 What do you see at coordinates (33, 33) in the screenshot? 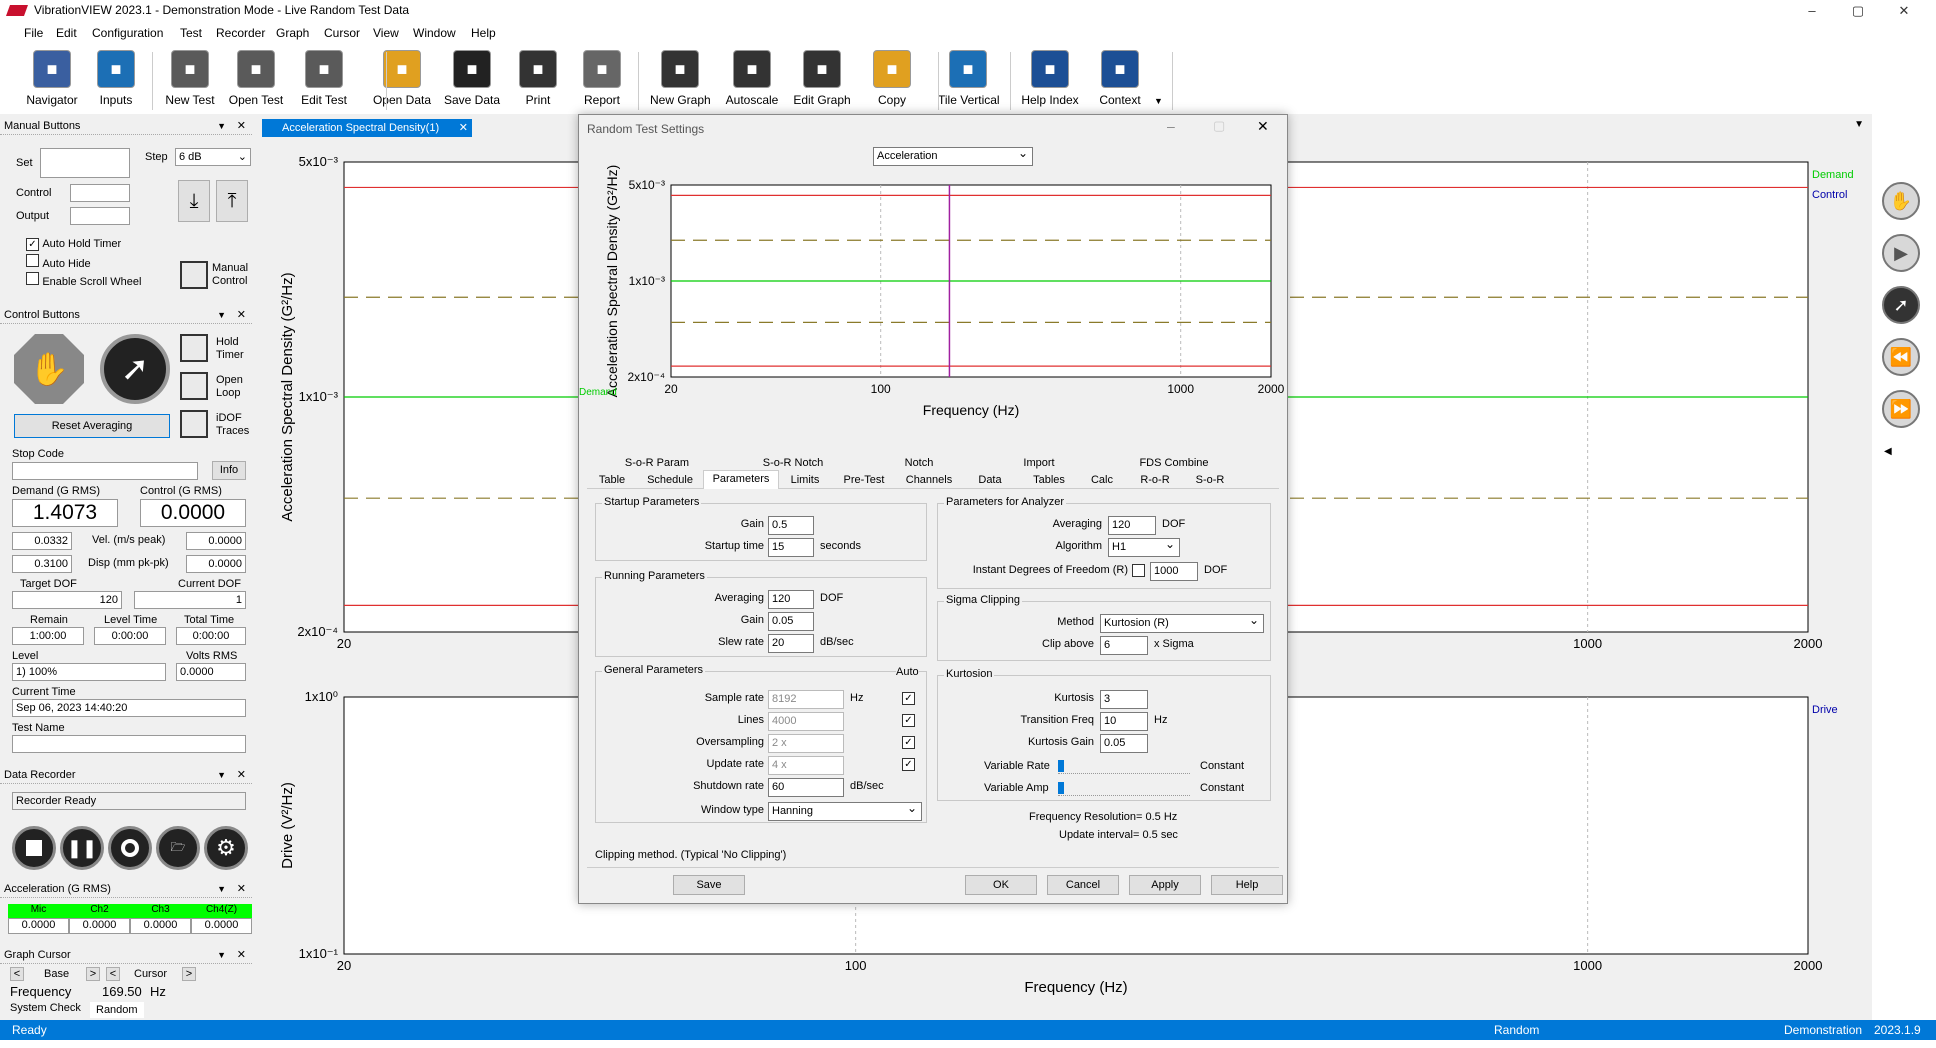
I see `menu-file: File` at bounding box center [33, 33].